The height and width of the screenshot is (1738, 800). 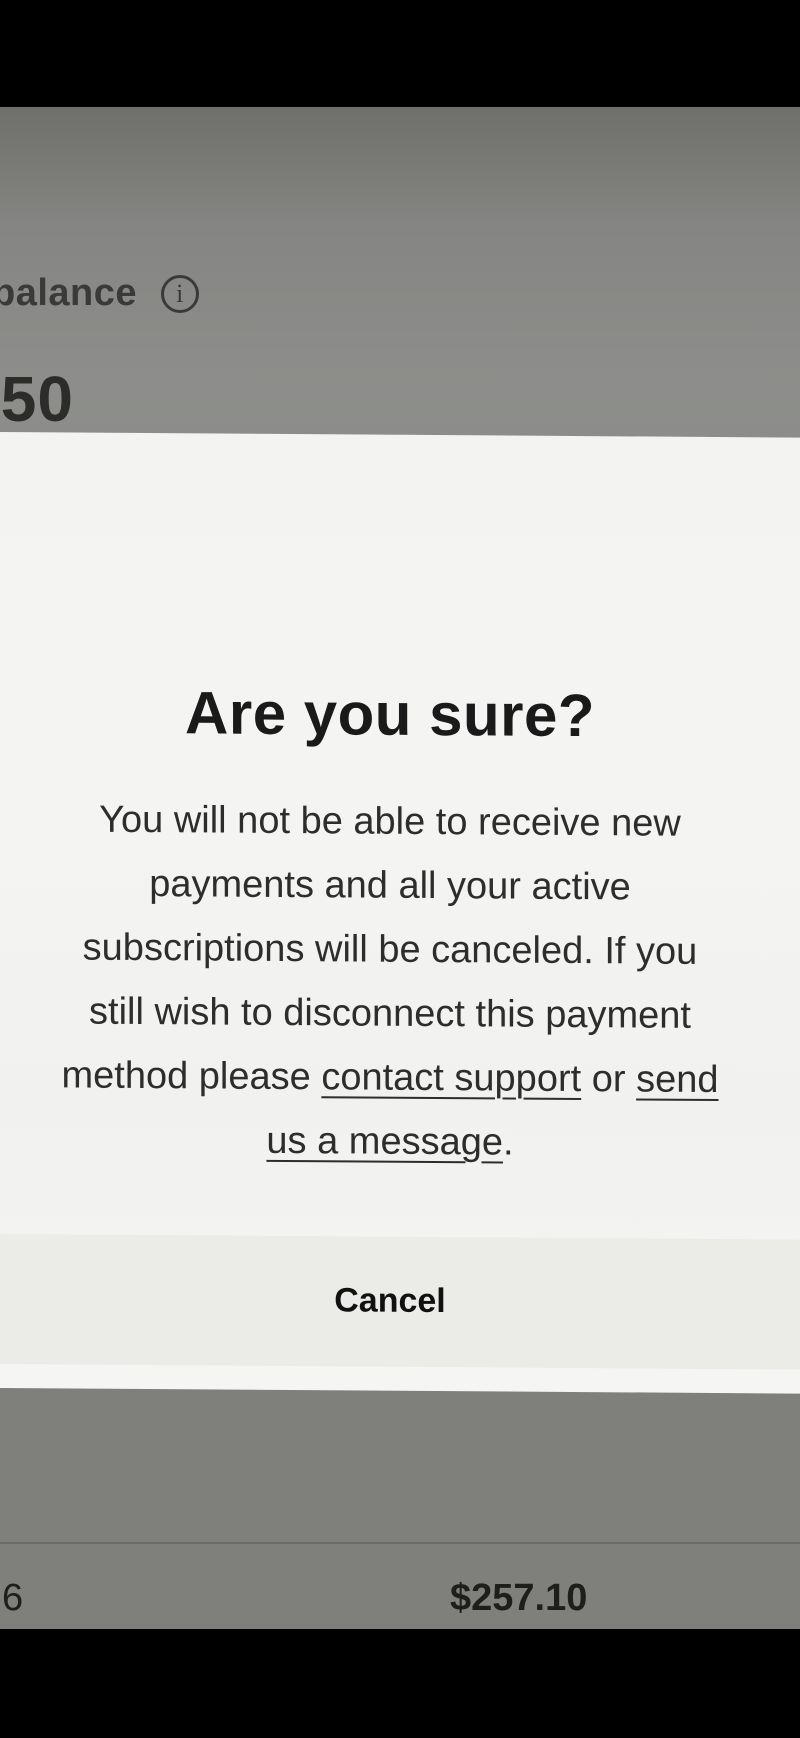 I want to click on balance-label: balance, so click(x=69, y=293).